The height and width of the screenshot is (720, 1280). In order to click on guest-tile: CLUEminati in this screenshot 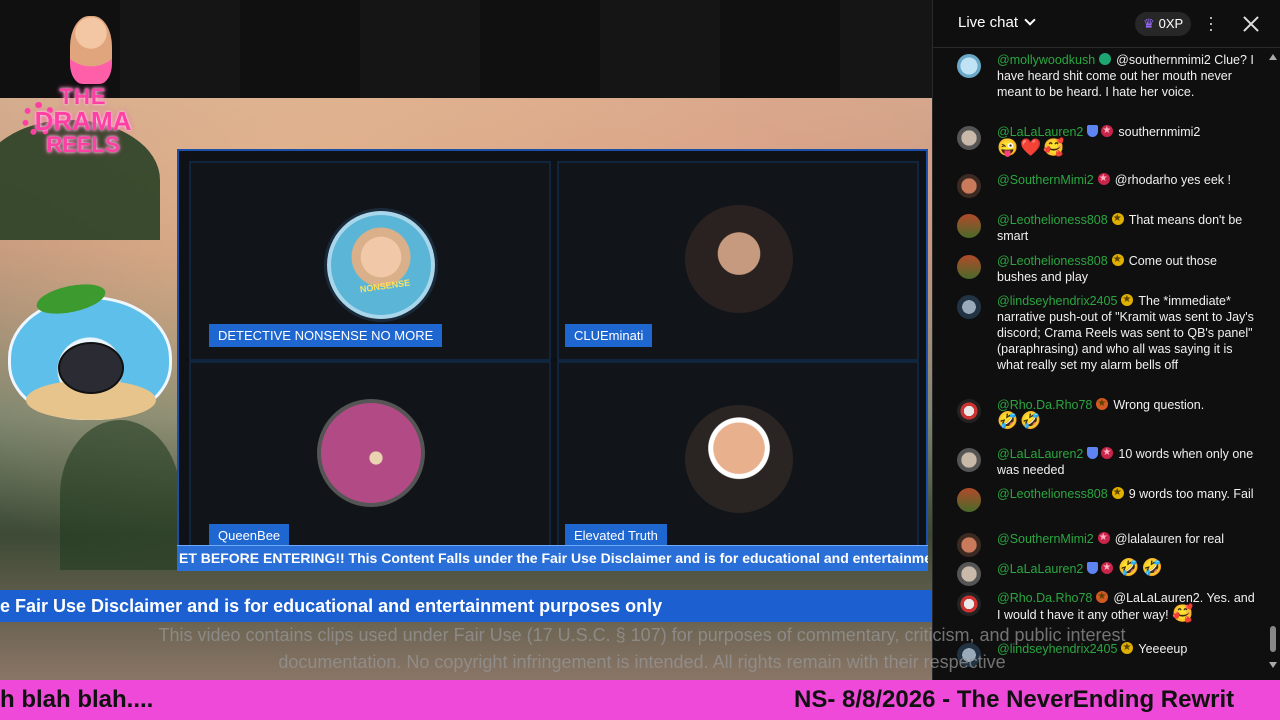, I will do `click(738, 261)`.